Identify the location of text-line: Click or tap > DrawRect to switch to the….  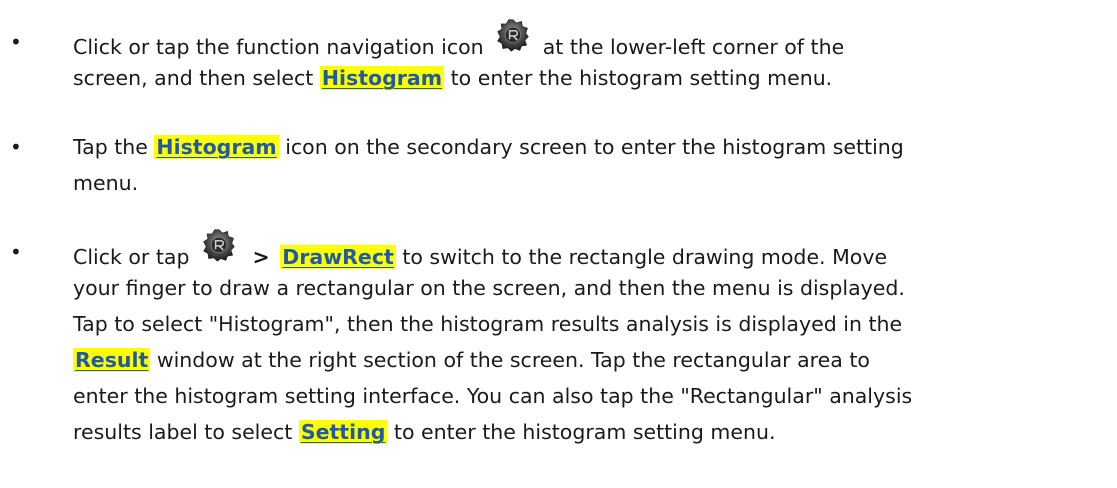
(593, 249).